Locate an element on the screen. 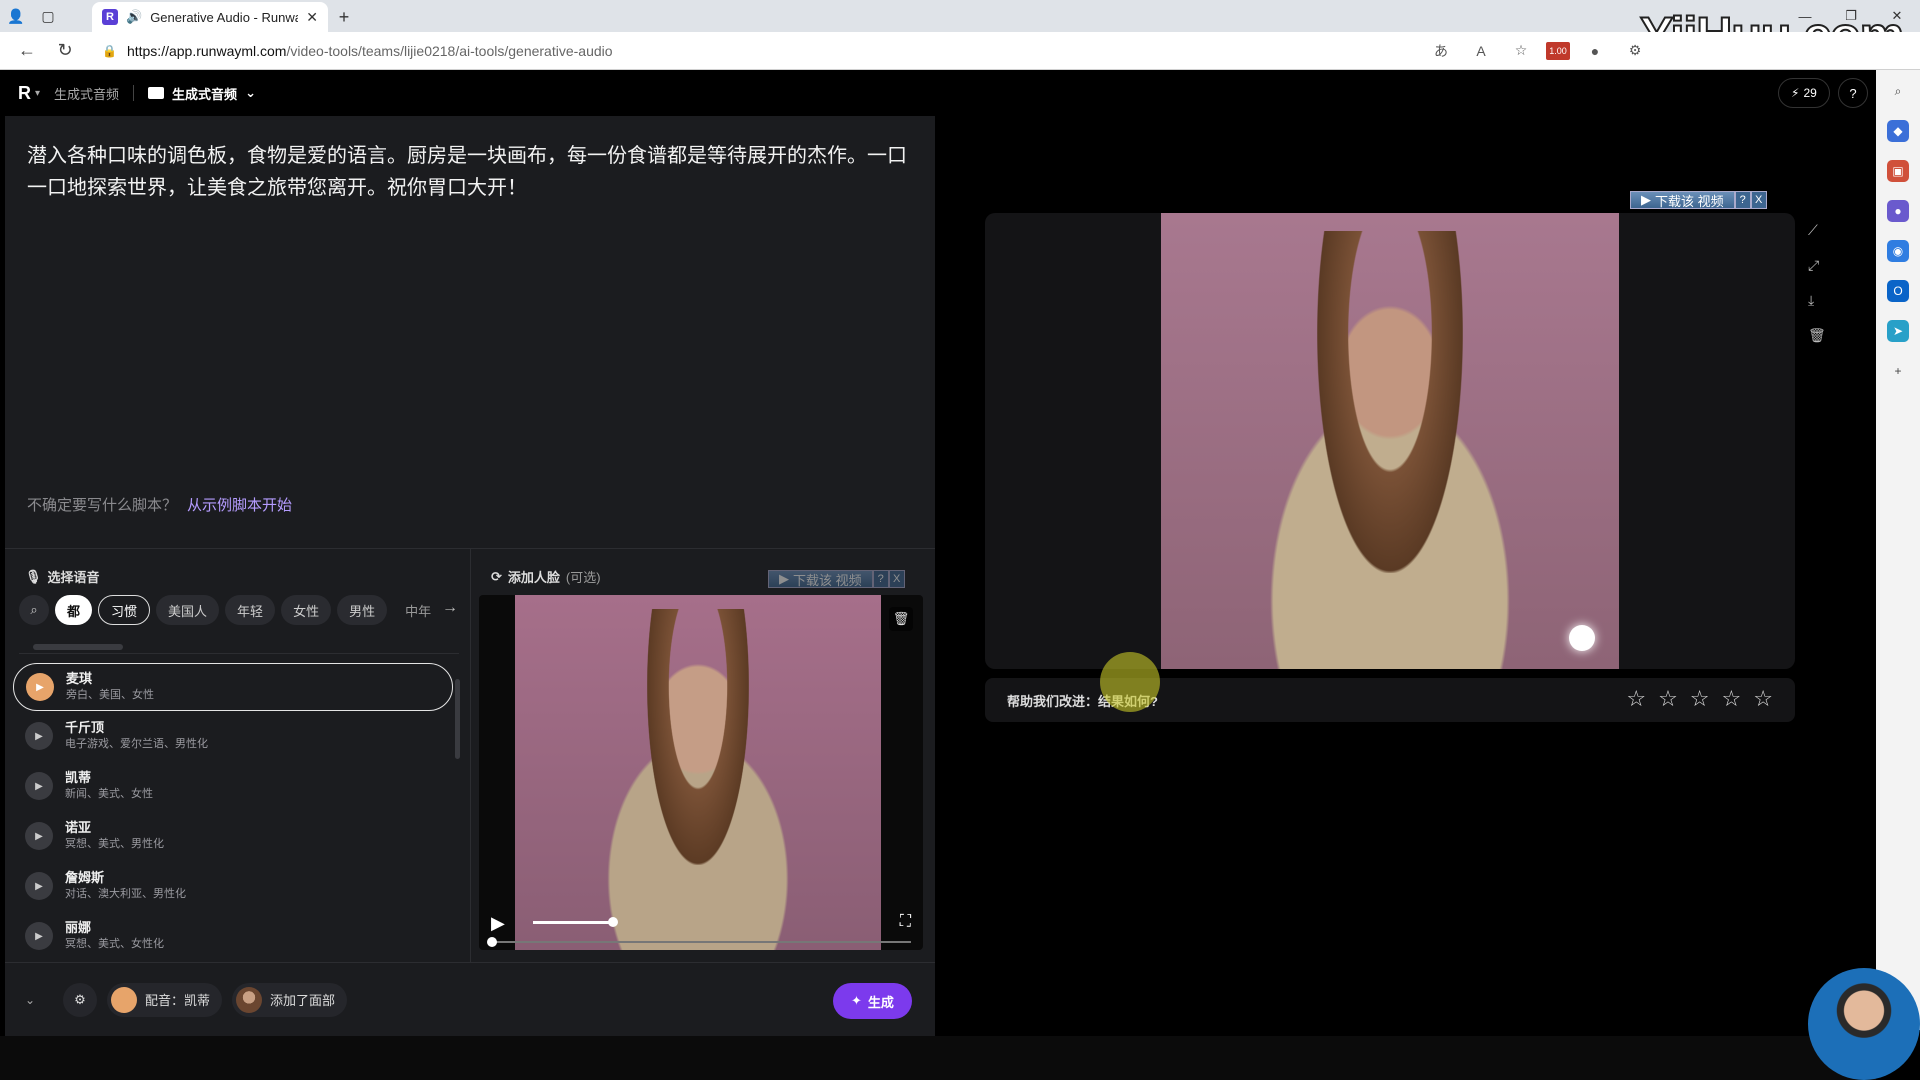 Image resolution: width=1920 pixels, height=1080 pixels. face-title-text: 添加人脸 is located at coordinates (533, 577).